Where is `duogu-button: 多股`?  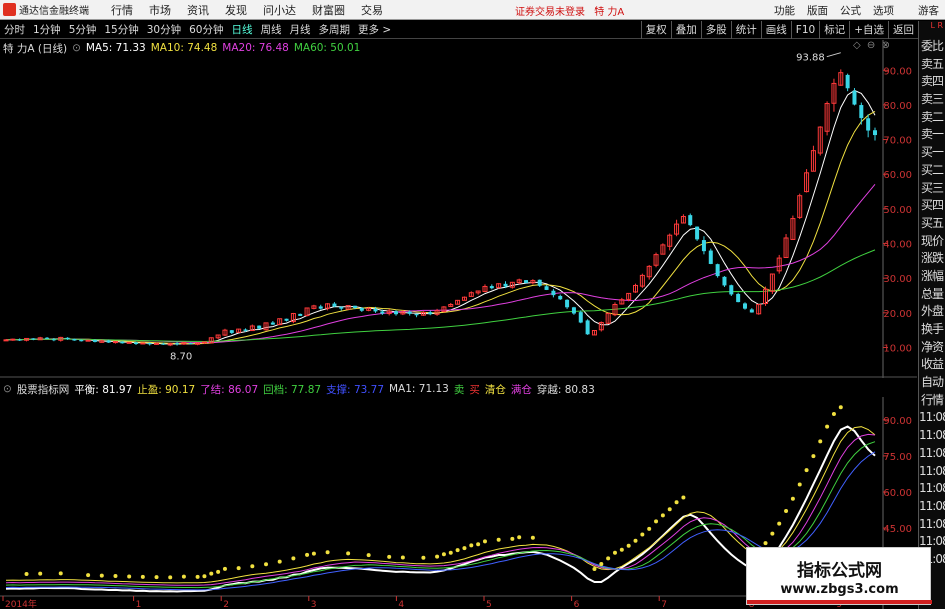 duogu-button: 多股 is located at coordinates (715, 30).